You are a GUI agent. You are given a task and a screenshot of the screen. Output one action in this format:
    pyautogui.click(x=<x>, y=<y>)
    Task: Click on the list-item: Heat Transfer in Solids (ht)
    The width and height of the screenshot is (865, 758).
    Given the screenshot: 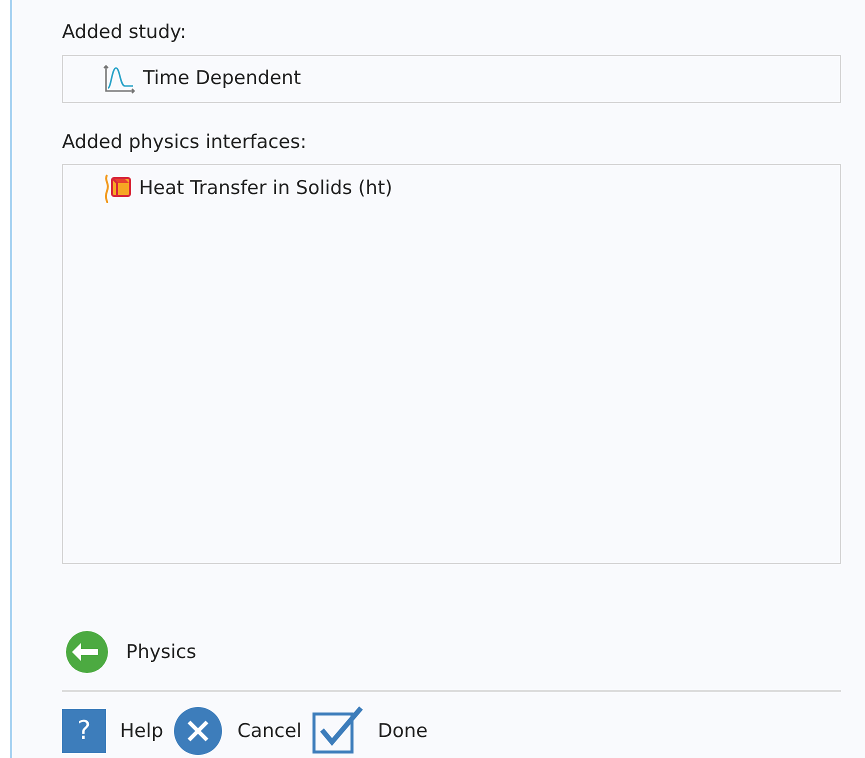 What is the action you would take?
    pyautogui.click(x=265, y=188)
    